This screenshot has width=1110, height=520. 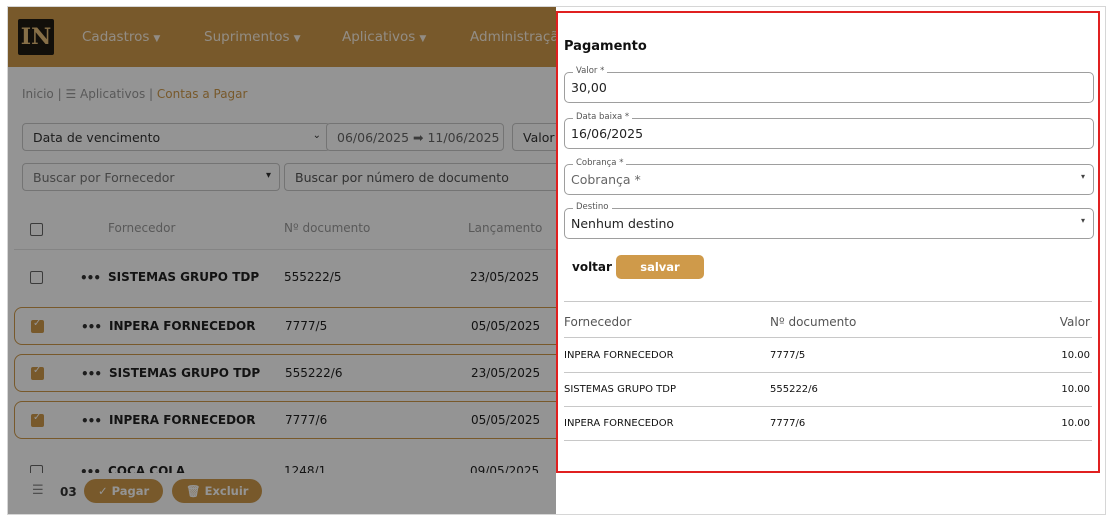 I want to click on cobranca-value: Cobrança *, so click(x=606, y=179).